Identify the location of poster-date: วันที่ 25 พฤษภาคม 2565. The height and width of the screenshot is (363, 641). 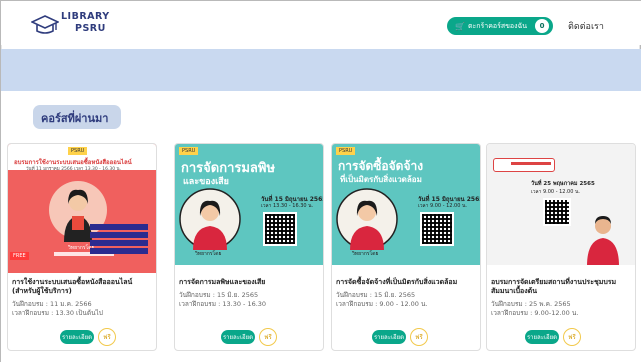
(563, 184).